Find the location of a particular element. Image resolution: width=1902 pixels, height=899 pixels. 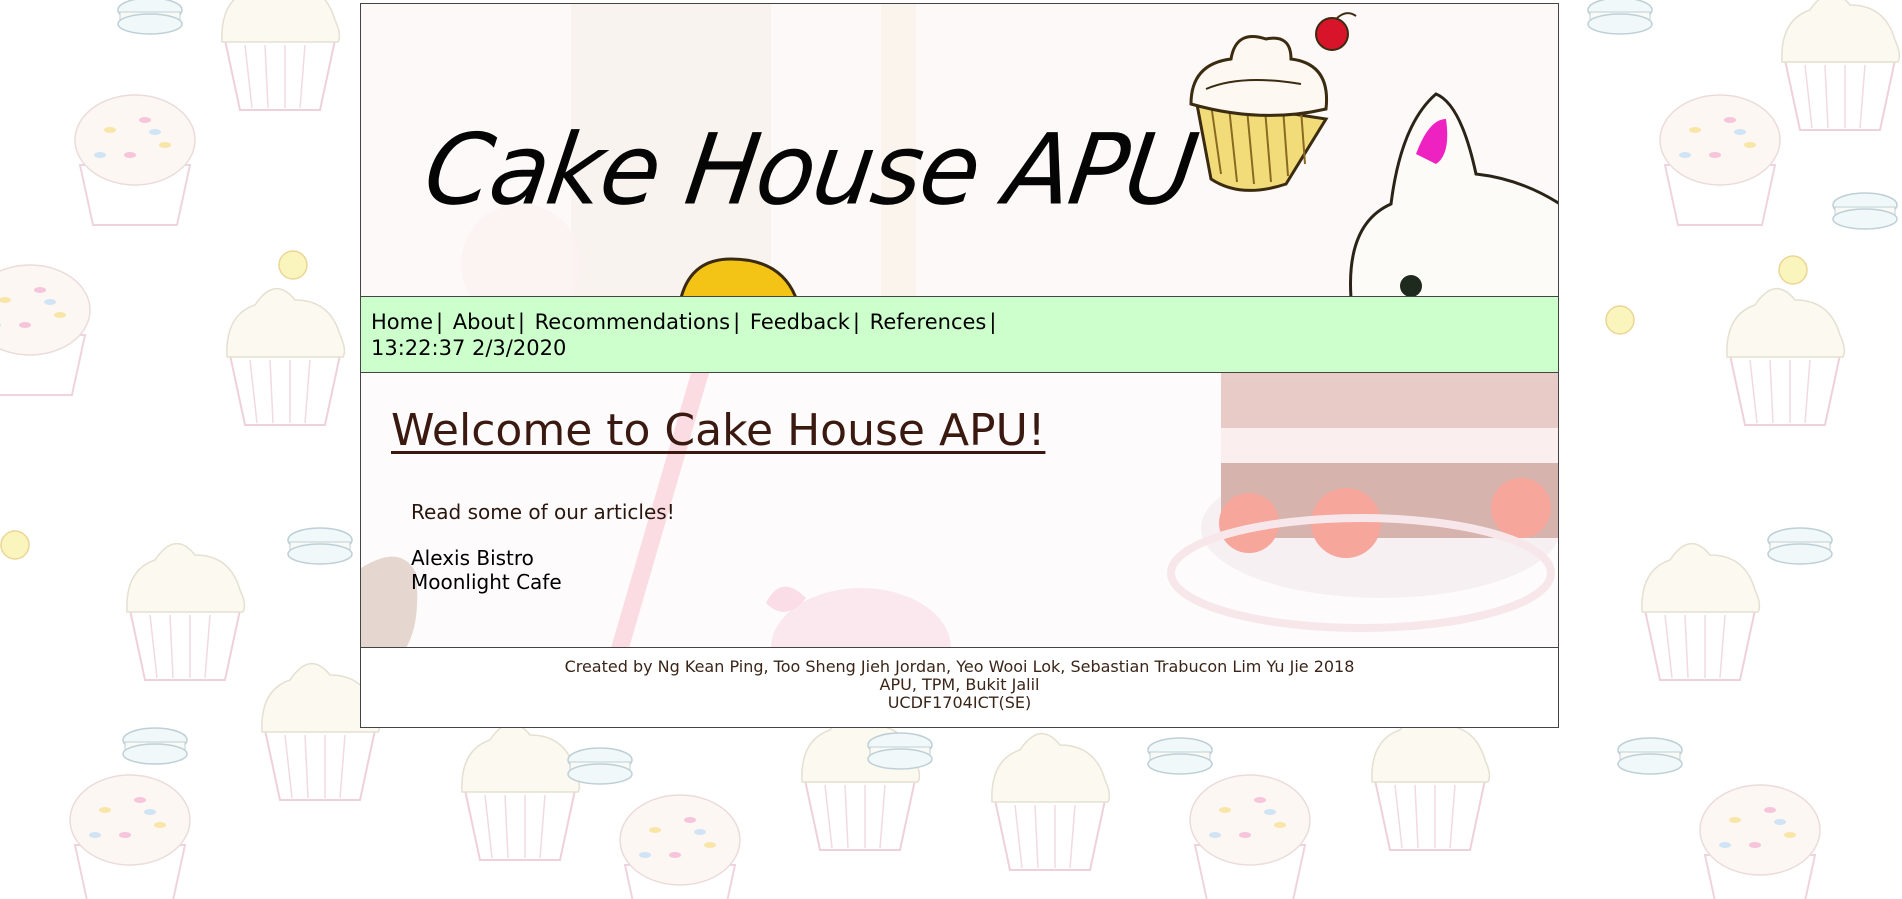

nav-link-feedback: Feedback is located at coordinates (800, 322).